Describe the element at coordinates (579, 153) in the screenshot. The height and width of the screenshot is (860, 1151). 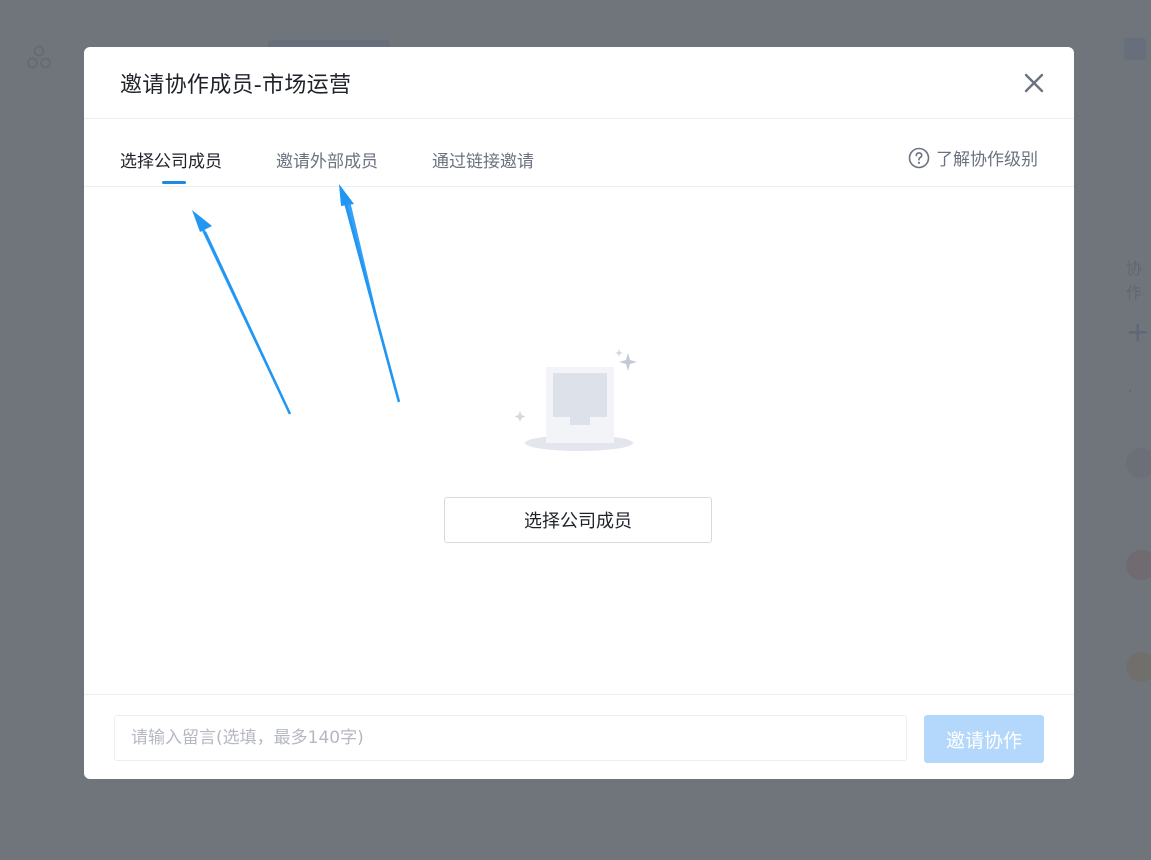
I see `dialog-tabs: 选择公司成员 邀请外部成员 通过链接邀请 了解协作级别` at that location.